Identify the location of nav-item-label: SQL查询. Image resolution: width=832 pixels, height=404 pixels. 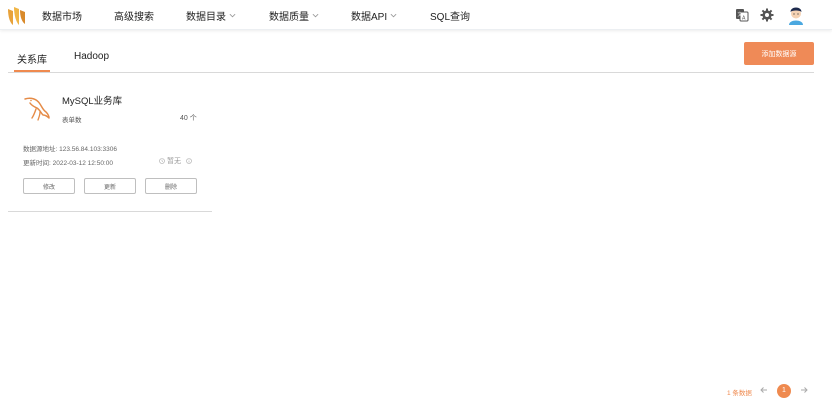
(450, 17).